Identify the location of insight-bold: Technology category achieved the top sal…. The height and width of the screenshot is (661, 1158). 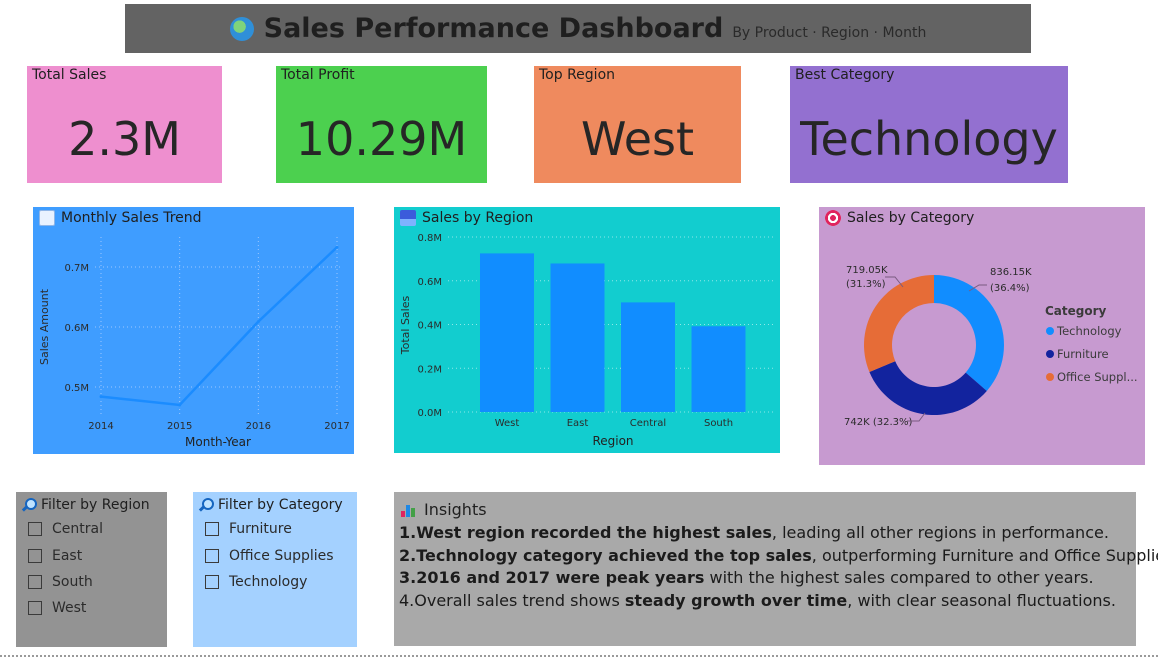
(614, 555).